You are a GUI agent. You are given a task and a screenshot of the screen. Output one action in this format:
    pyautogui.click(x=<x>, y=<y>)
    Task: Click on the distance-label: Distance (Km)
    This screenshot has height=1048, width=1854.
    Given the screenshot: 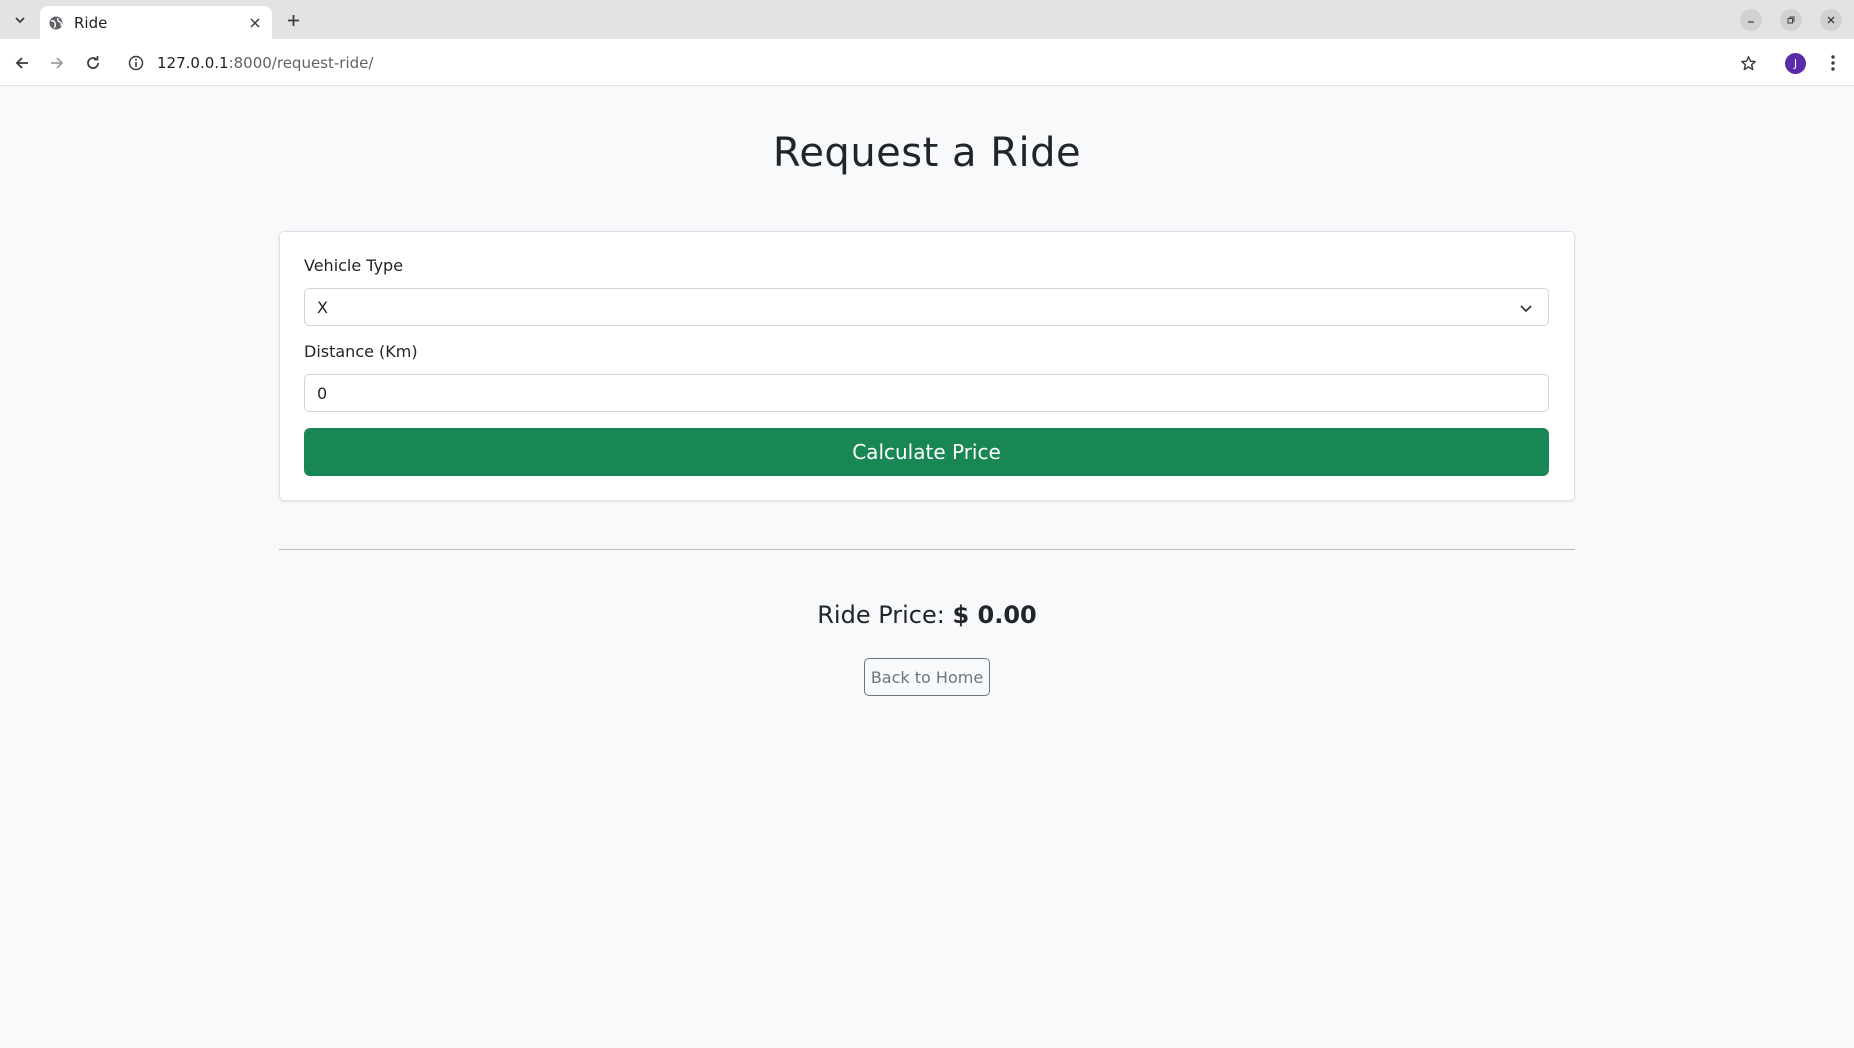 What is the action you would take?
    pyautogui.click(x=361, y=351)
    